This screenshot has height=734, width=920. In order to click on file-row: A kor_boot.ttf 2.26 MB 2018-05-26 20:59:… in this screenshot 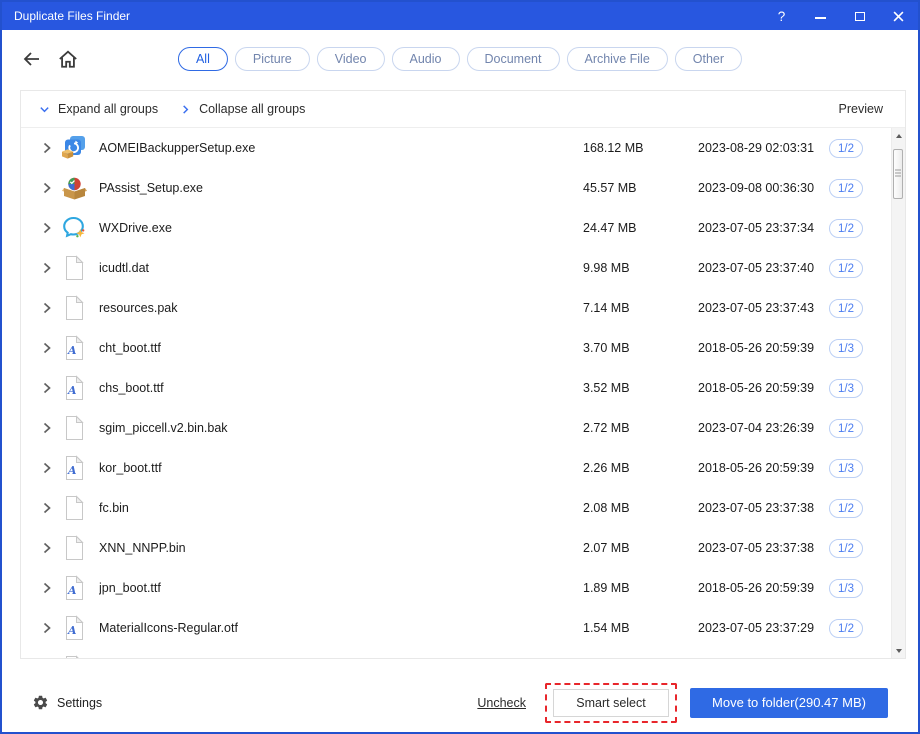, I will do `click(456, 468)`.